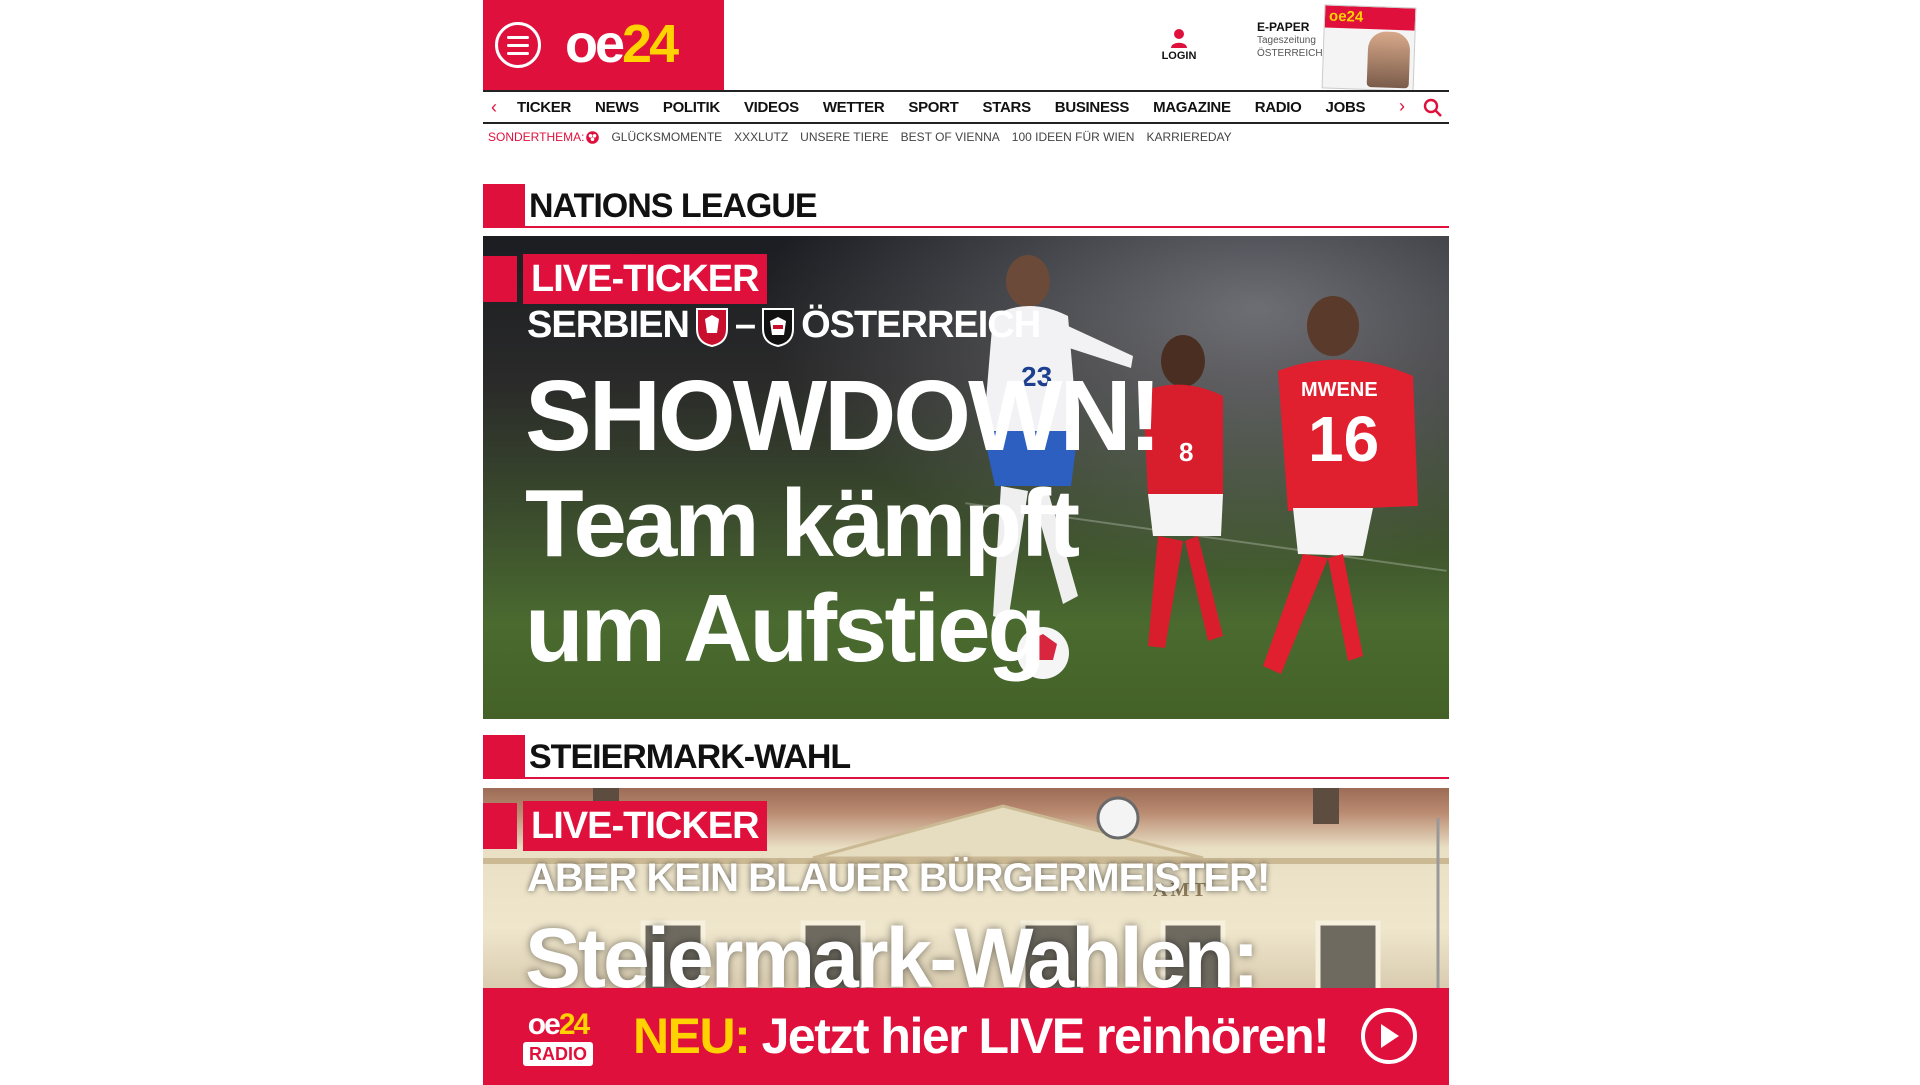  I want to click on nav-item-jobs: JOBS, so click(1346, 107).